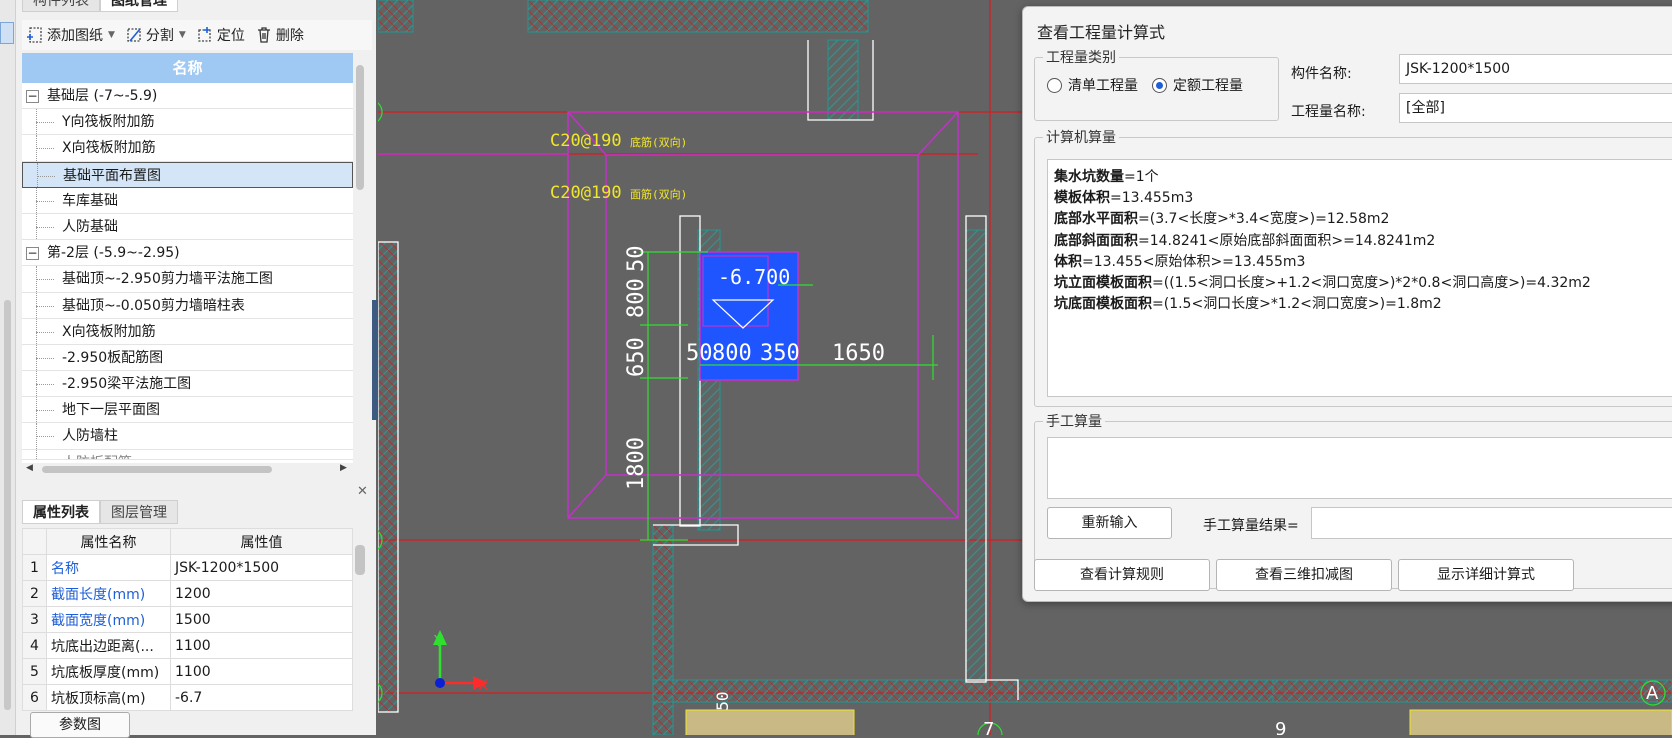 Image resolution: width=1672 pixels, height=738 pixels. Describe the element at coordinates (1081, 58) in the screenshot. I see `quantity-category-label: 工程量类别` at that location.